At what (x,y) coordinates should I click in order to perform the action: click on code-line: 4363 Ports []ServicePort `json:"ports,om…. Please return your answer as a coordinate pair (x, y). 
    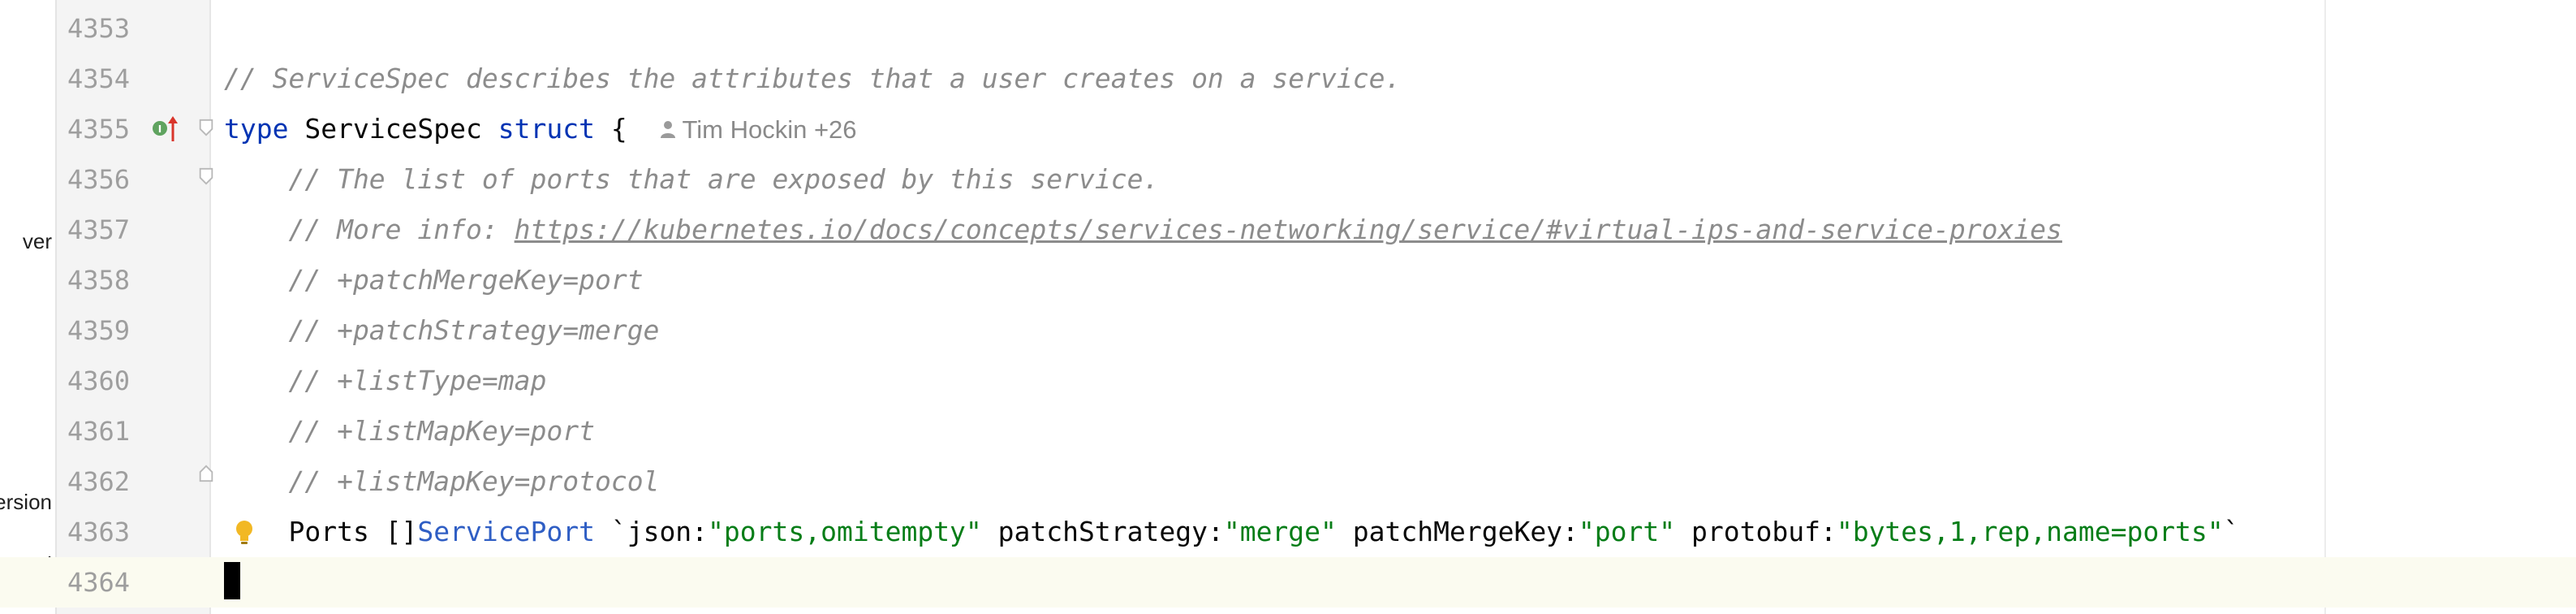
    Looking at the image, I should click on (1288, 532).